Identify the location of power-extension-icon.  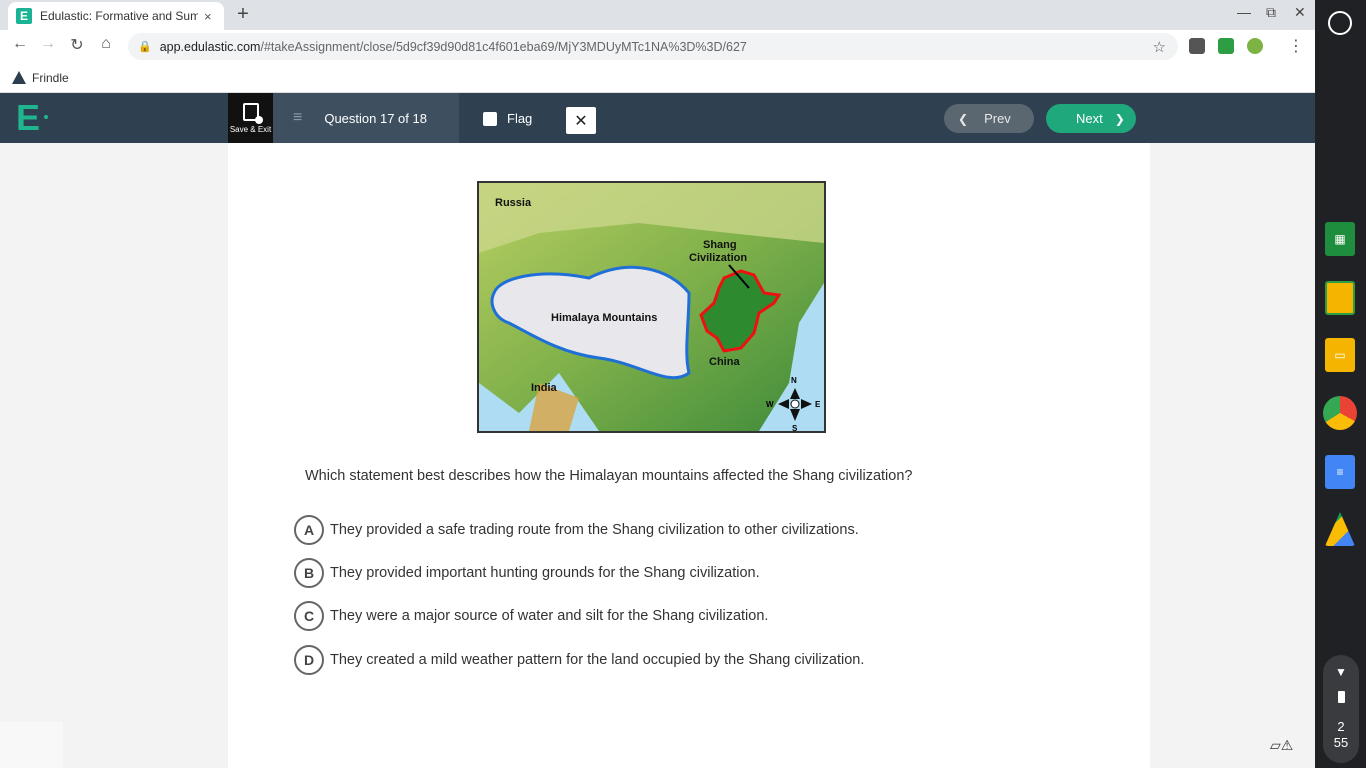
(1255, 46).